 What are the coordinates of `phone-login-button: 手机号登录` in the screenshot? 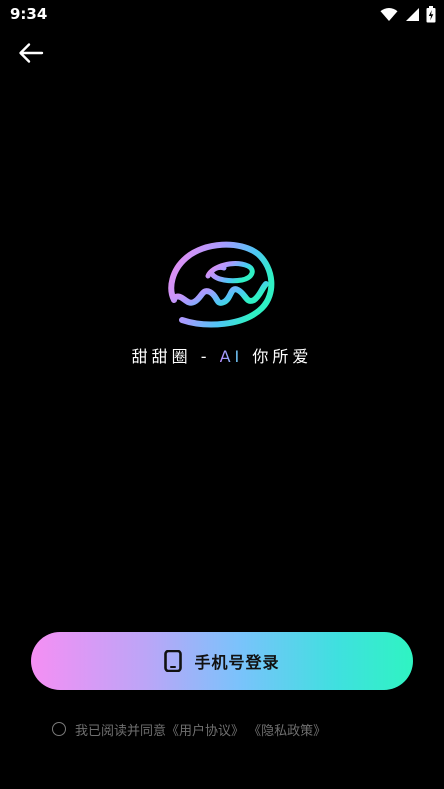 It's located at (222, 661).